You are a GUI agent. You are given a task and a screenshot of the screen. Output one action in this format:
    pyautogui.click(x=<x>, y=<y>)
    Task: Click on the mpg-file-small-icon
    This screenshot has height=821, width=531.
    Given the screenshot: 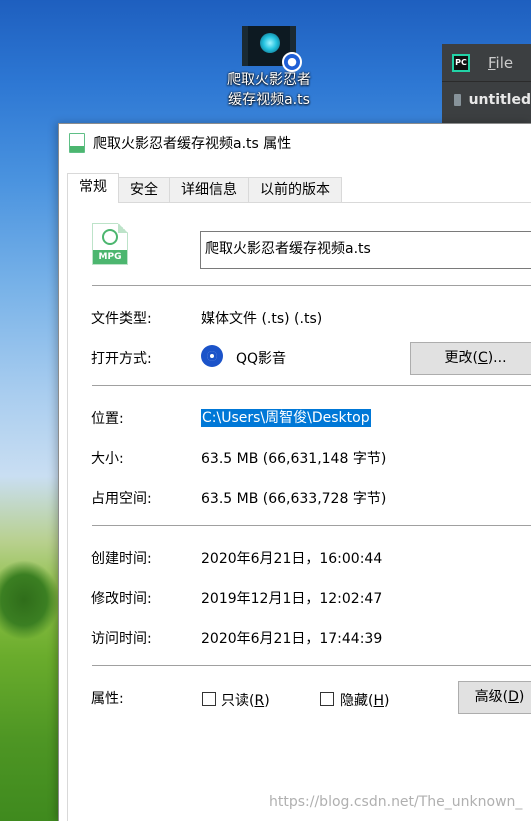 What is the action you would take?
    pyautogui.click(x=77, y=143)
    